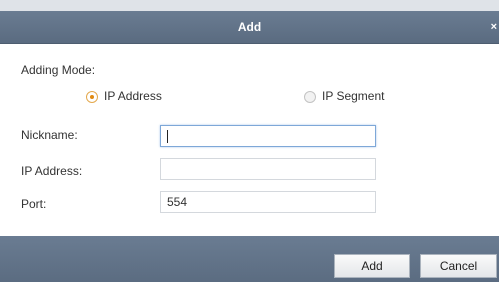 This screenshot has height=282, width=499. I want to click on cancel-button: Cancel, so click(458, 266).